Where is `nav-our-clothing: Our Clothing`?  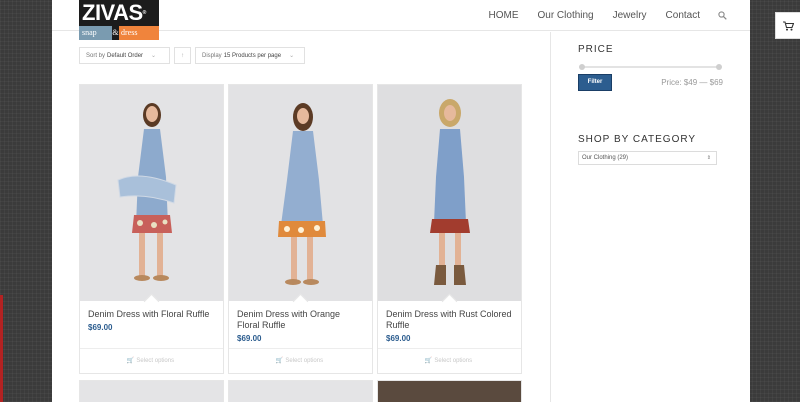
nav-our-clothing: Our Clothing is located at coordinates (565, 15).